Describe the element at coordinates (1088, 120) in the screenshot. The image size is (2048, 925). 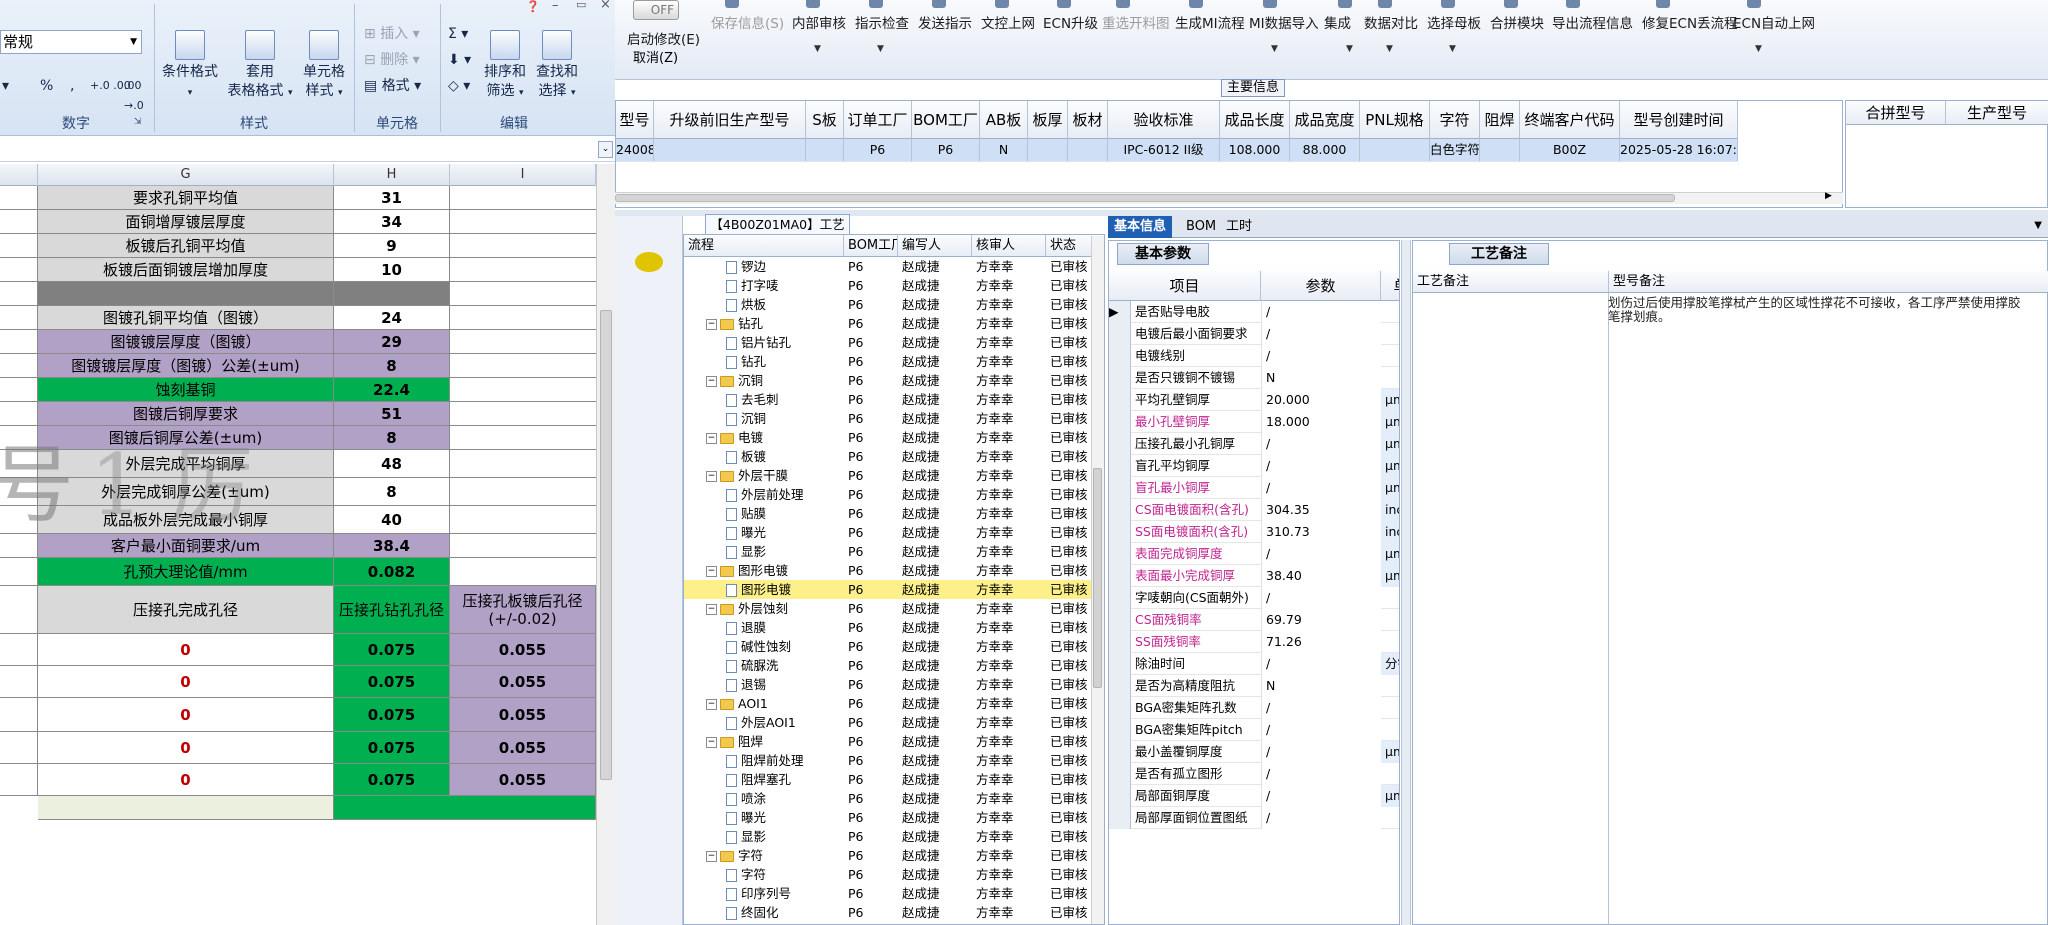
I see `main-col-header: 板材` at that location.